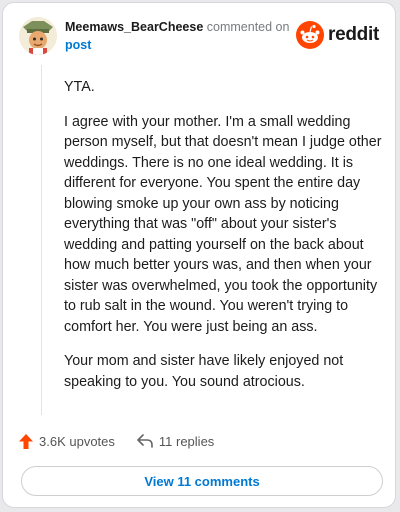 This screenshot has height=512, width=400. I want to click on upvote-button: 3.6K upvotes, so click(67, 441).